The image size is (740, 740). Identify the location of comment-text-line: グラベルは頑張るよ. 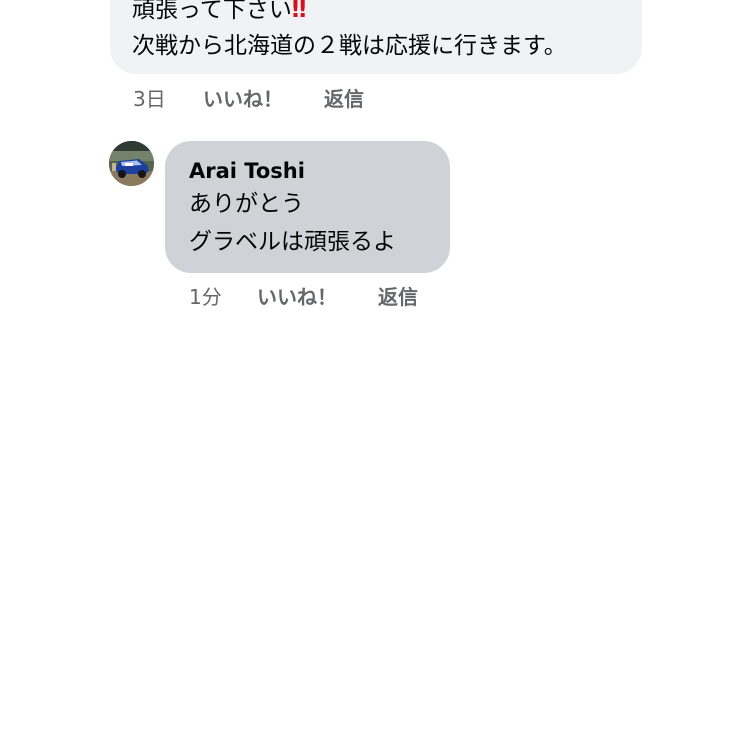
(292, 242).